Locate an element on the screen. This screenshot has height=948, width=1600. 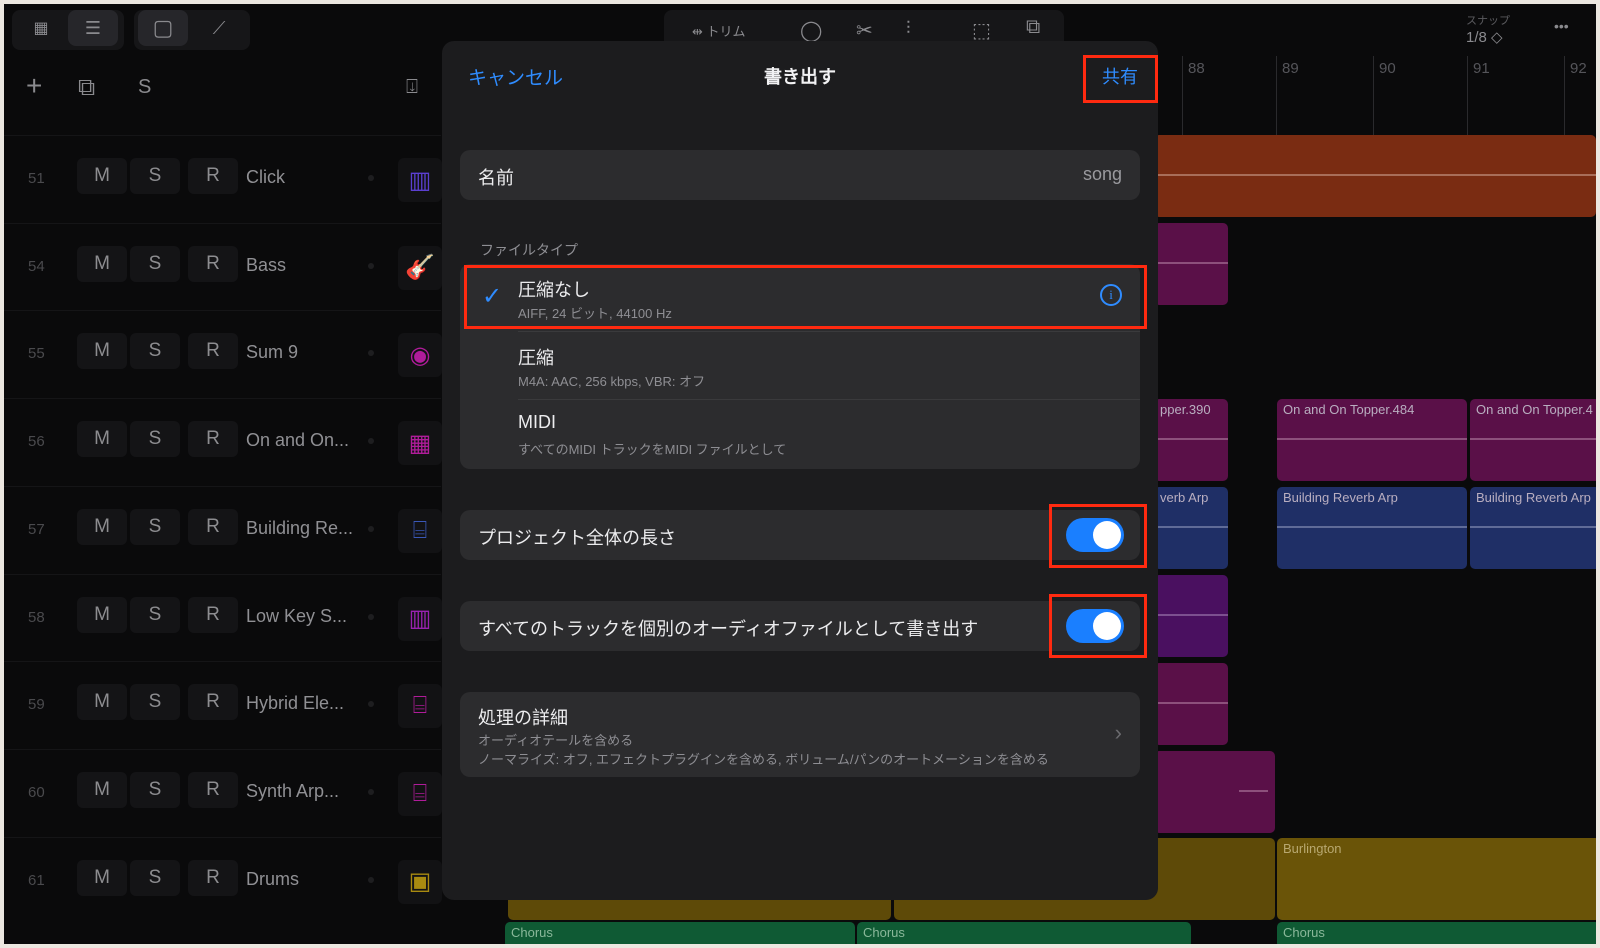
name-value: song is located at coordinates (1102, 174).